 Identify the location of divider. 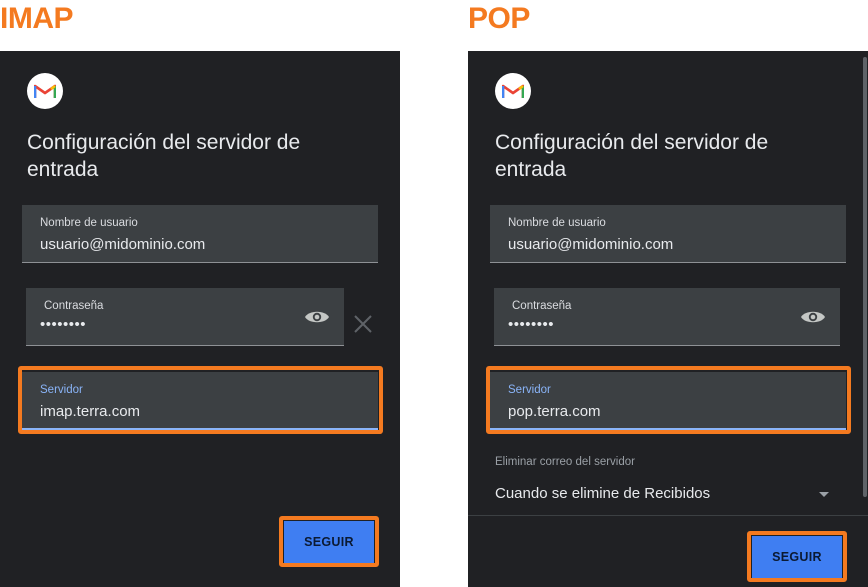
(668, 515).